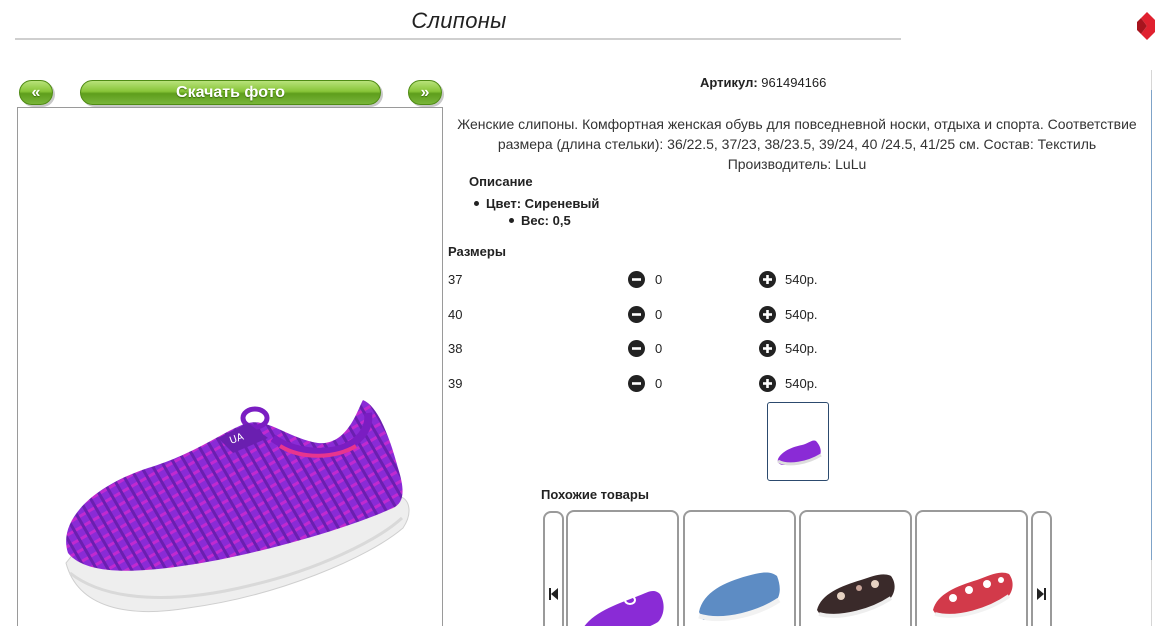 The image size is (1155, 626). What do you see at coordinates (971, 568) in the screenshot?
I see `similar-item-red-pattern-slipon` at bounding box center [971, 568].